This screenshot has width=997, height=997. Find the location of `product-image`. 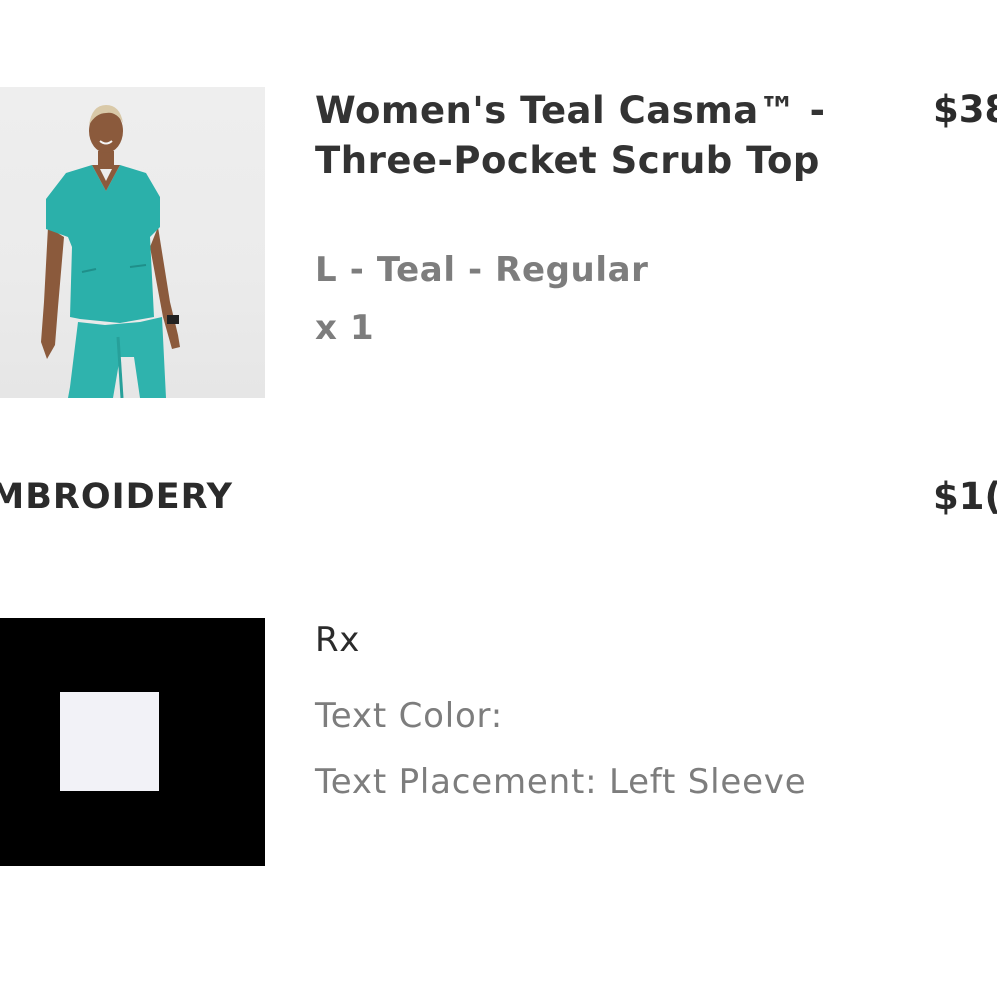

product-image is located at coordinates (132, 242).